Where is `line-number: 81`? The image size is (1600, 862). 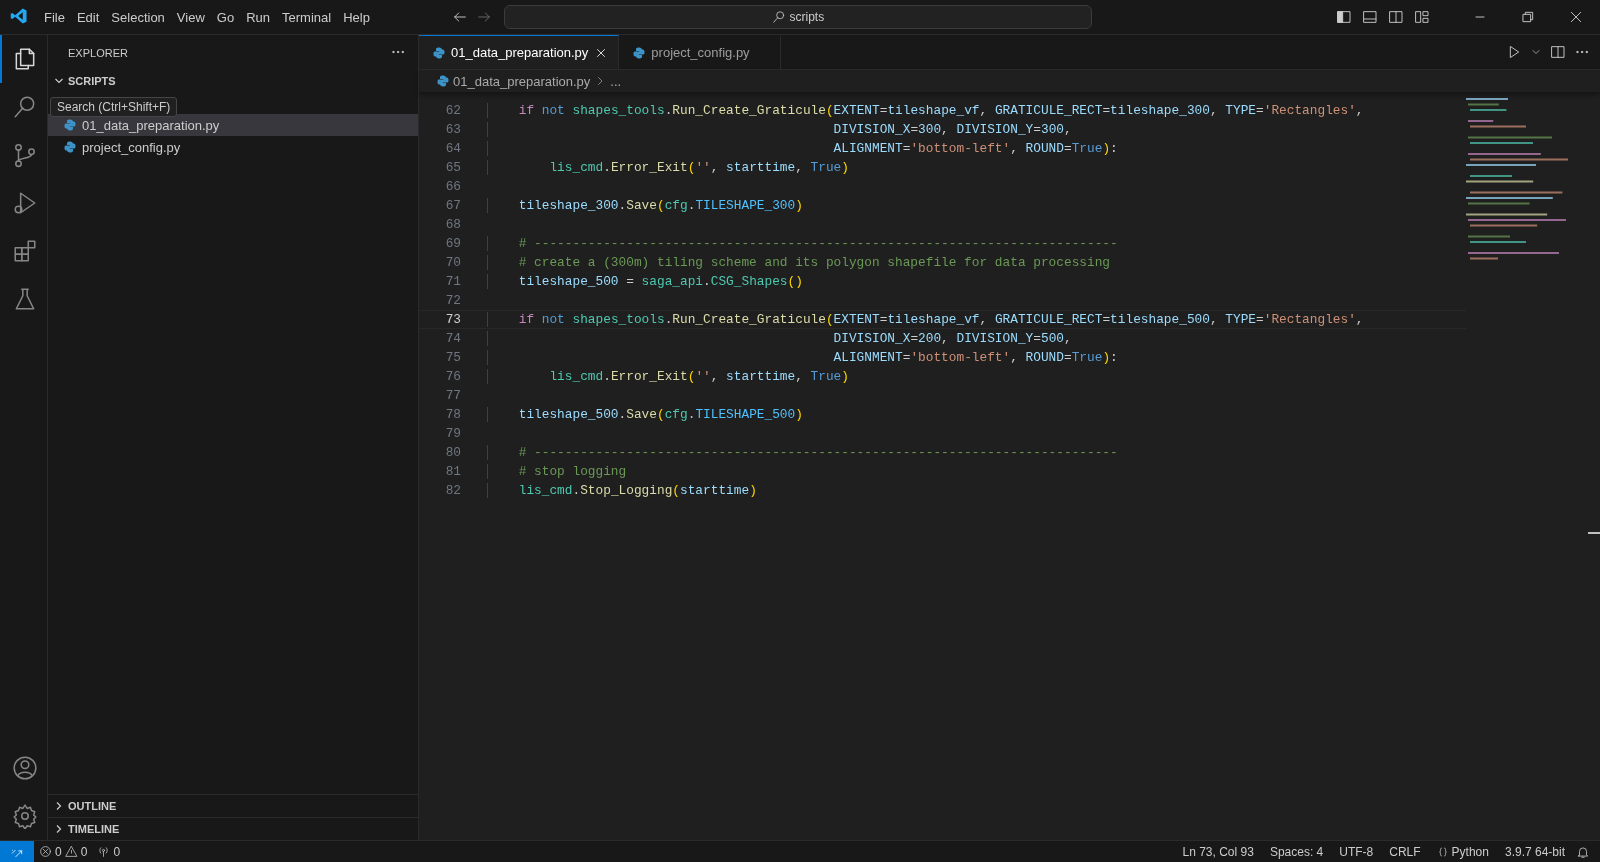 line-number: 81 is located at coordinates (453, 471).